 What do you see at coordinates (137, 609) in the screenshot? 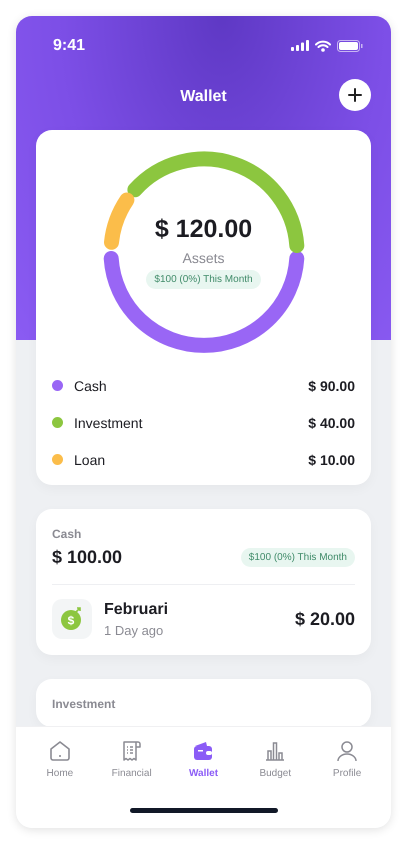
I see `transaction-name: Februari` at bounding box center [137, 609].